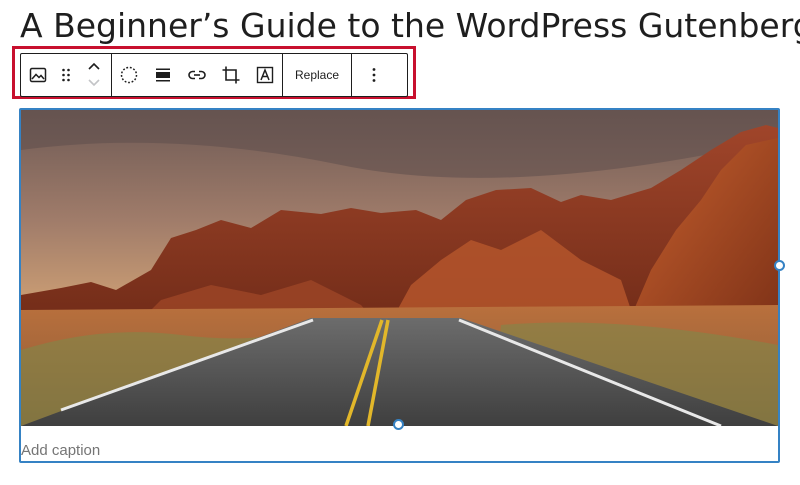 The image size is (800, 485). Describe the element at coordinates (779, 265) in the screenshot. I see `resize-handle-right` at that location.